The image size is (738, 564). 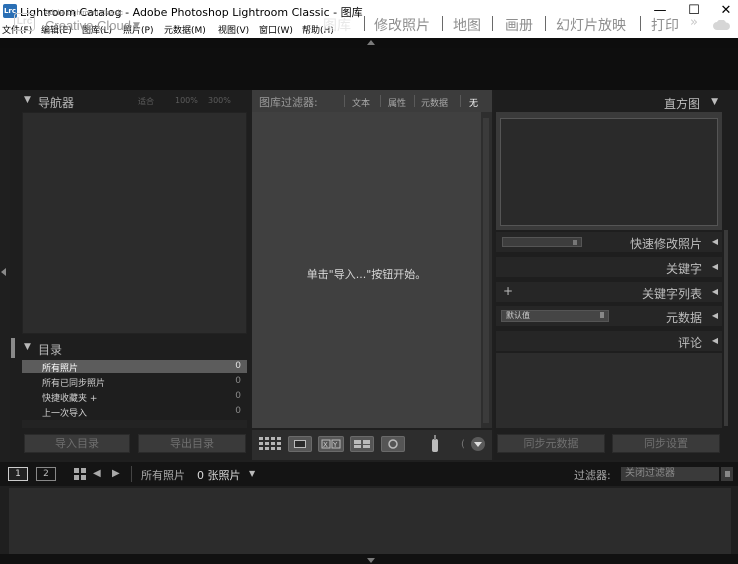 I want to click on catalog-row-synced: 所有已同步照片 0, so click(x=134, y=382).